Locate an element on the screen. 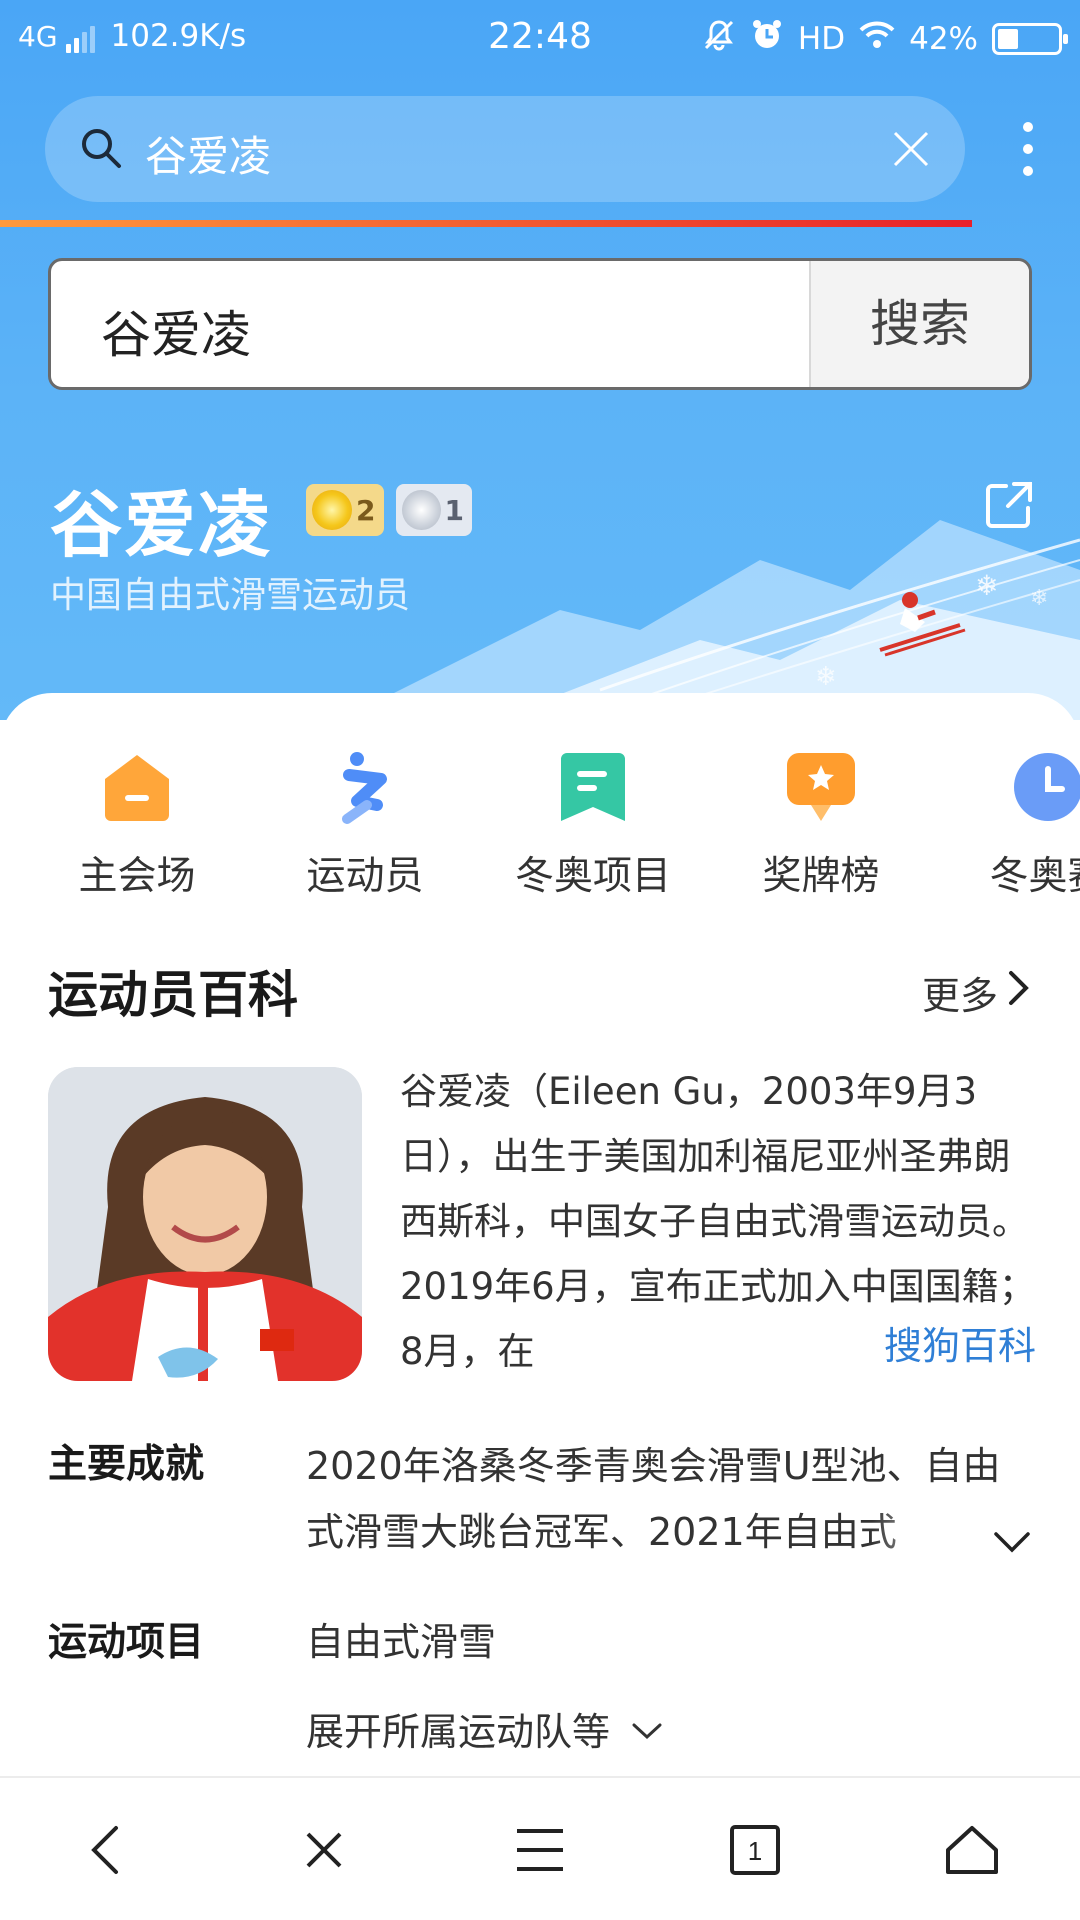  events-icon is located at coordinates (593, 787).